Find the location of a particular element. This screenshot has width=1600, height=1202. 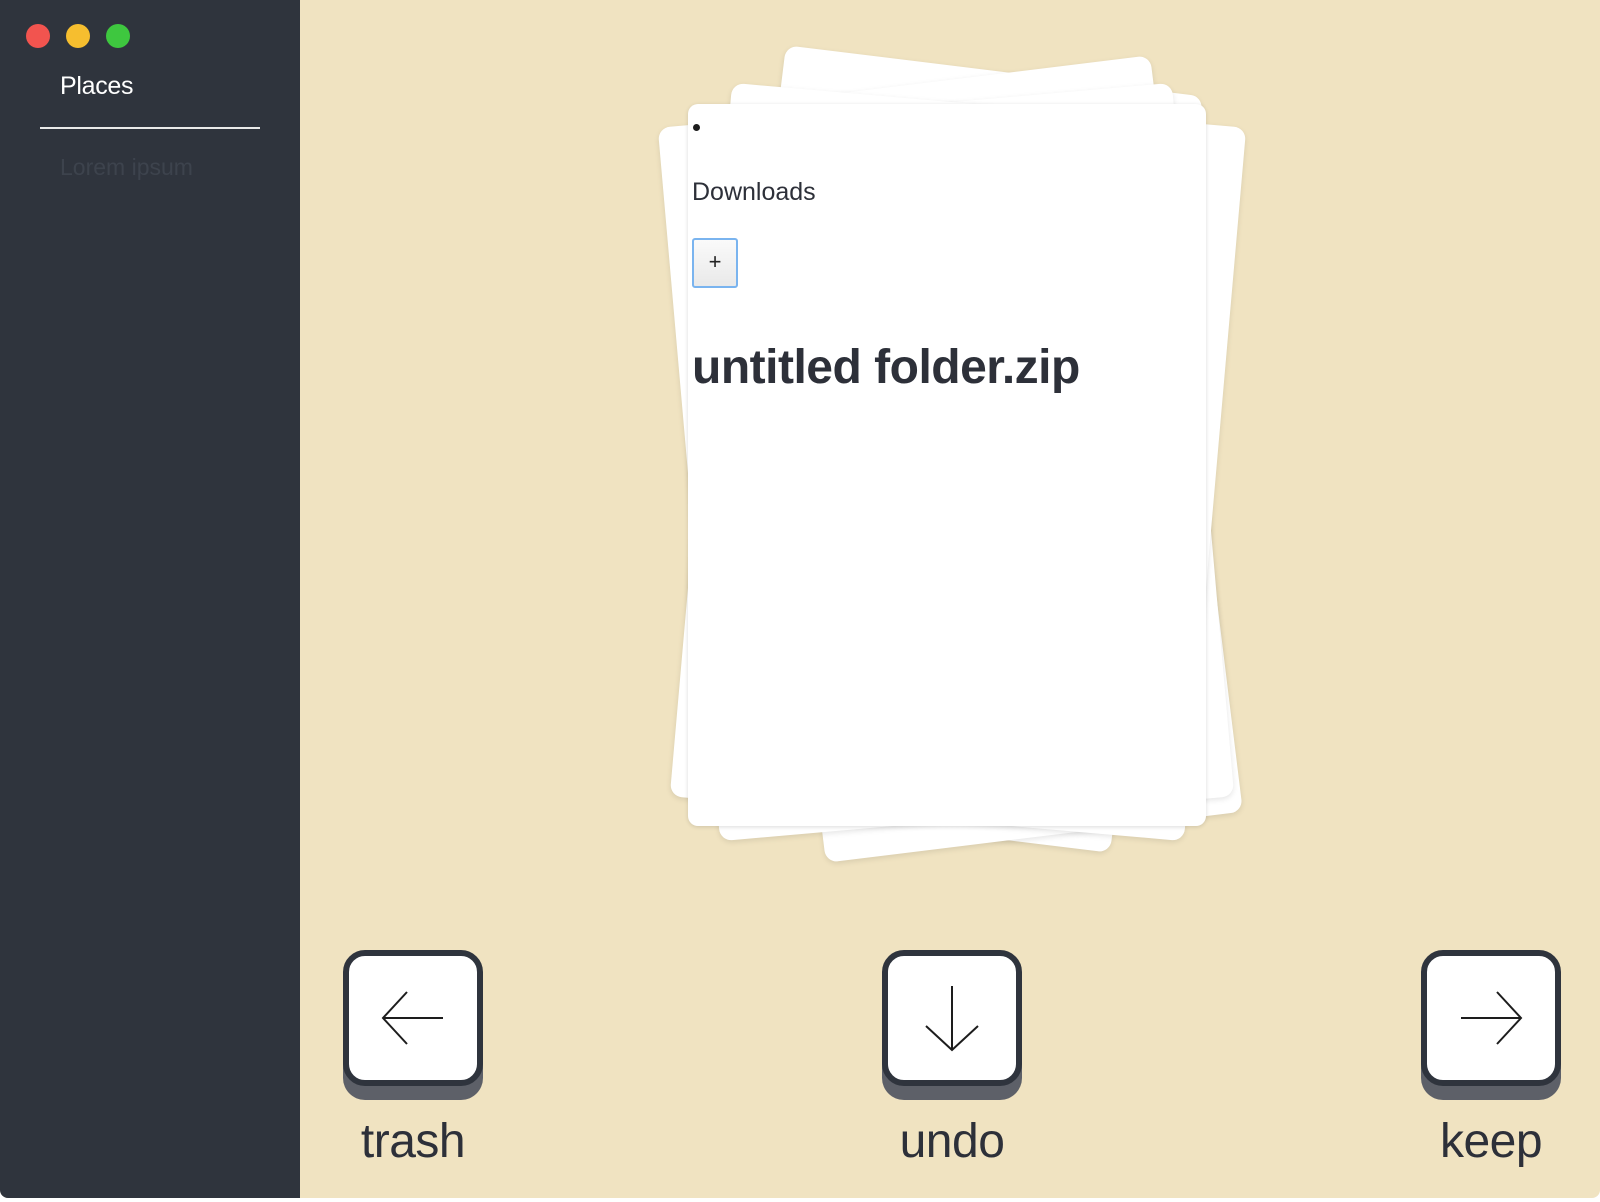

keep-label: keep is located at coordinates (1491, 1141).